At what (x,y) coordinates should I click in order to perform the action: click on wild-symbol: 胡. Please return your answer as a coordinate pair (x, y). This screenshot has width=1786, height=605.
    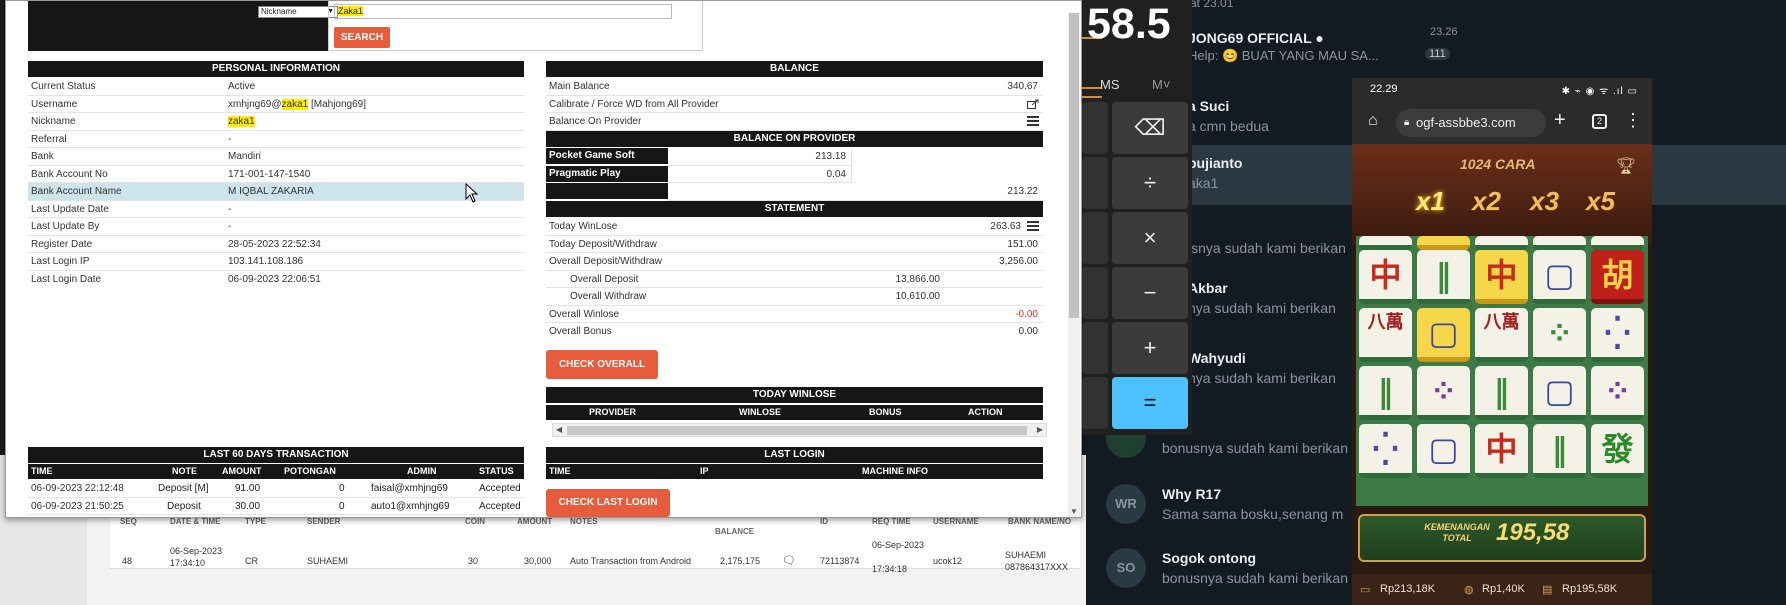
    Looking at the image, I should click on (1617, 275).